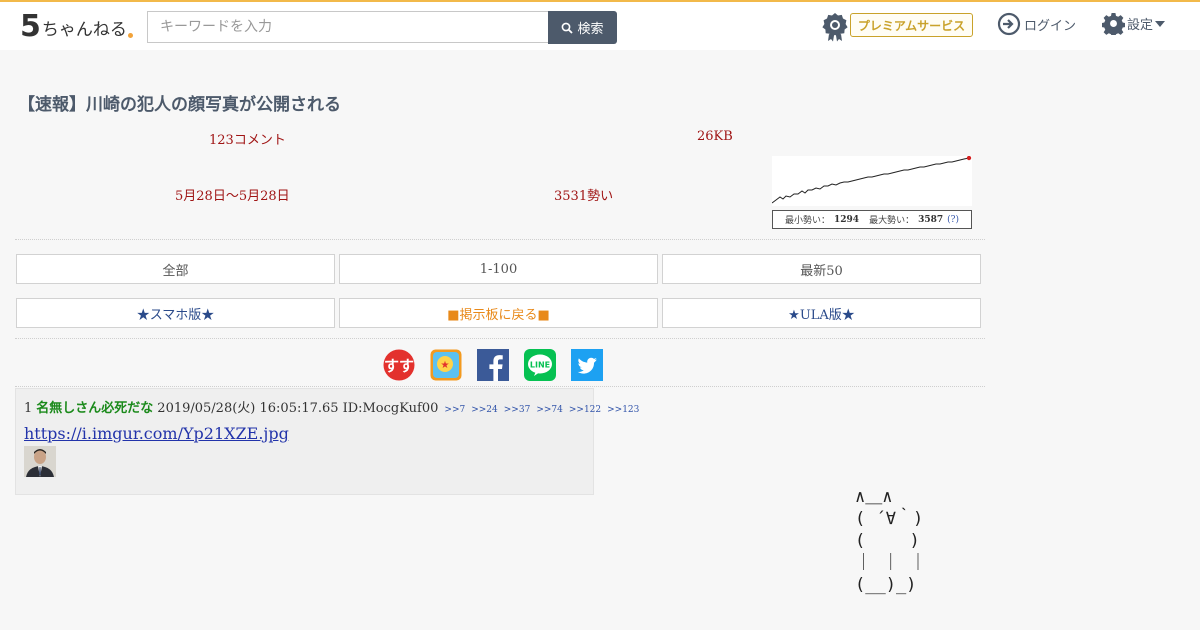  What do you see at coordinates (95, 408) in the screenshot?
I see `poster-name: 名無しさん必死だな` at bounding box center [95, 408].